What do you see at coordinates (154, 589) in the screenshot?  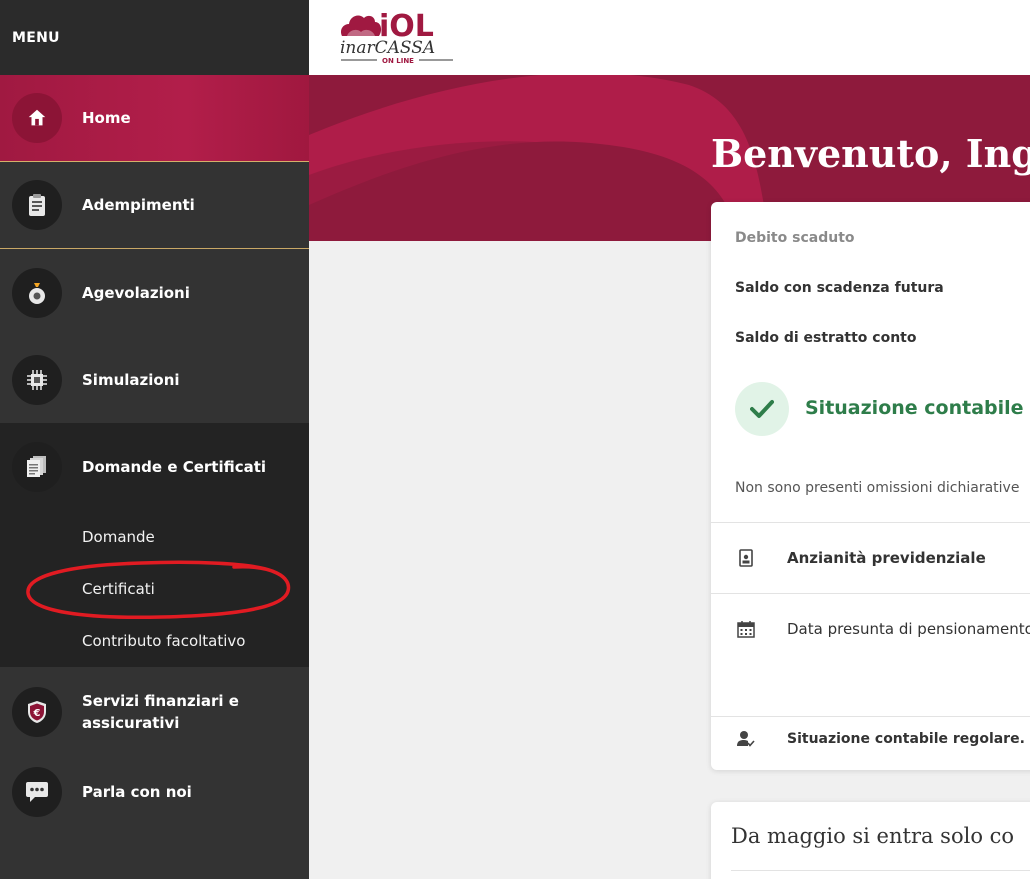 I see `sidebar-subitem-certificati: Certificati` at bounding box center [154, 589].